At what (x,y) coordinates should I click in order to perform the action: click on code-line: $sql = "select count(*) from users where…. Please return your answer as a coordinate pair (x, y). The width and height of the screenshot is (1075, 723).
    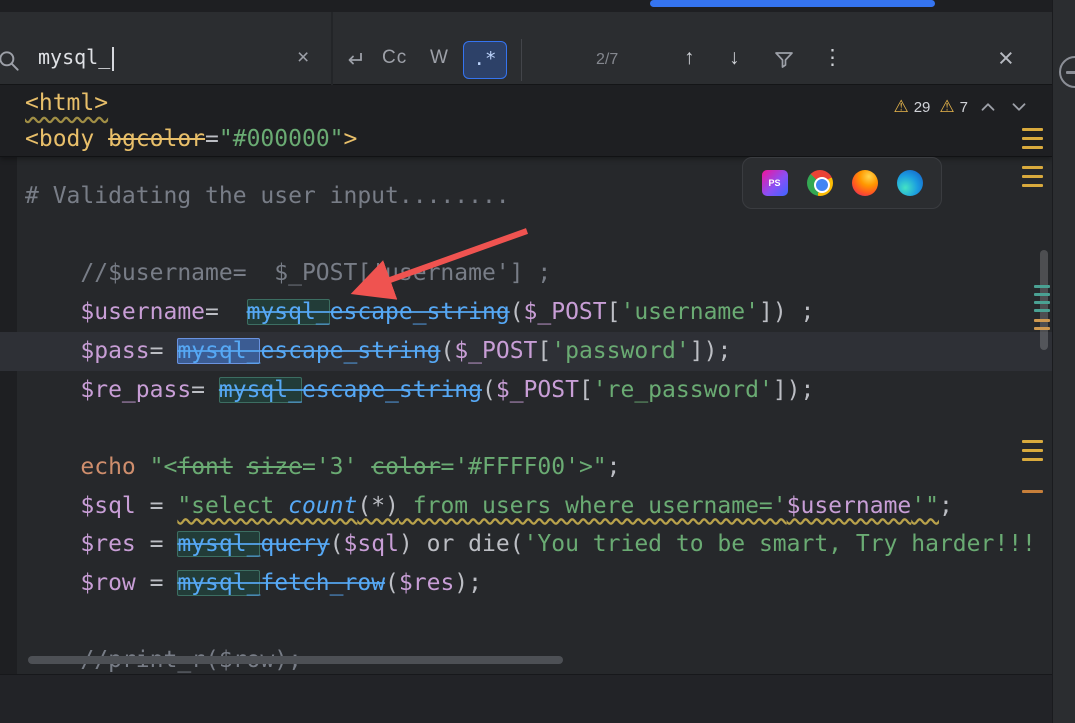
    Looking at the image, I should click on (516, 505).